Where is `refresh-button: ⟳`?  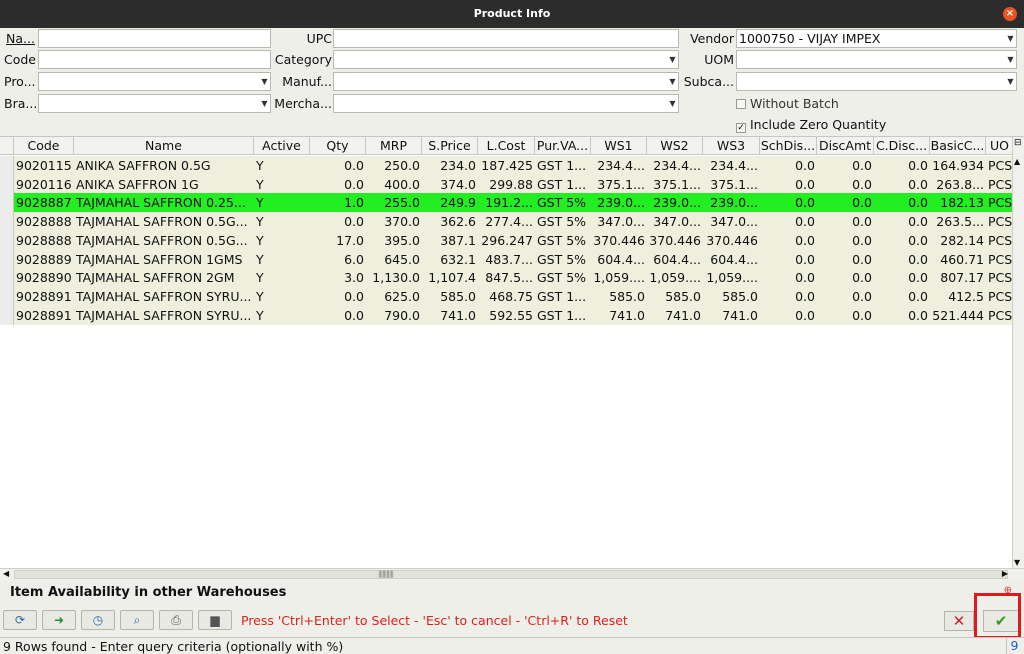 refresh-button: ⟳ is located at coordinates (20, 620).